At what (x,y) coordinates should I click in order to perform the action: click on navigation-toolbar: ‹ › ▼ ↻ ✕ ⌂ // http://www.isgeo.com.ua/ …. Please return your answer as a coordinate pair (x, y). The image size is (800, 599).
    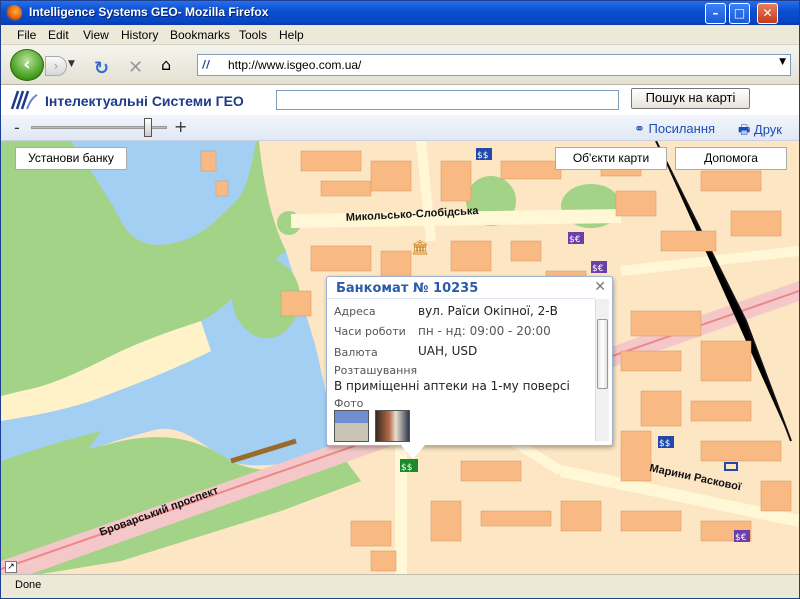
    Looking at the image, I should click on (400, 65).